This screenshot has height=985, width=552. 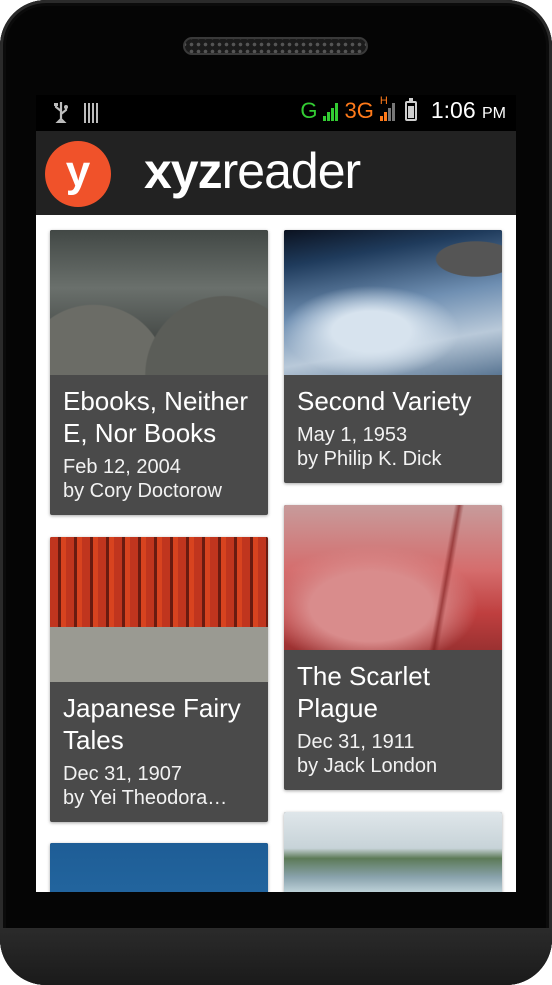 What do you see at coordinates (453, 110) in the screenshot?
I see `clock-time: 1:06` at bounding box center [453, 110].